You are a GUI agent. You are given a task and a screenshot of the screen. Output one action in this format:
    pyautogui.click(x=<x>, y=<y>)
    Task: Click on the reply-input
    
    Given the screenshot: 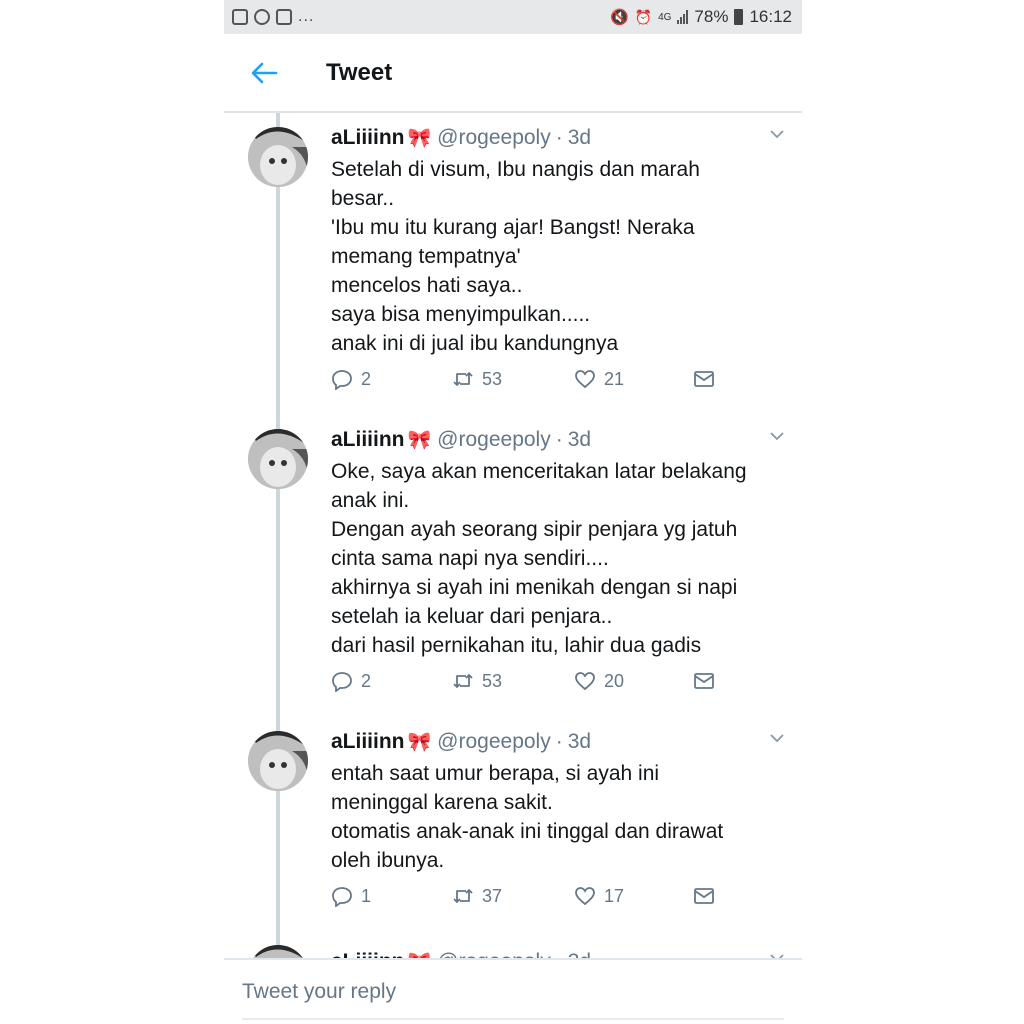 What is the action you would take?
    pyautogui.click(x=502, y=992)
    